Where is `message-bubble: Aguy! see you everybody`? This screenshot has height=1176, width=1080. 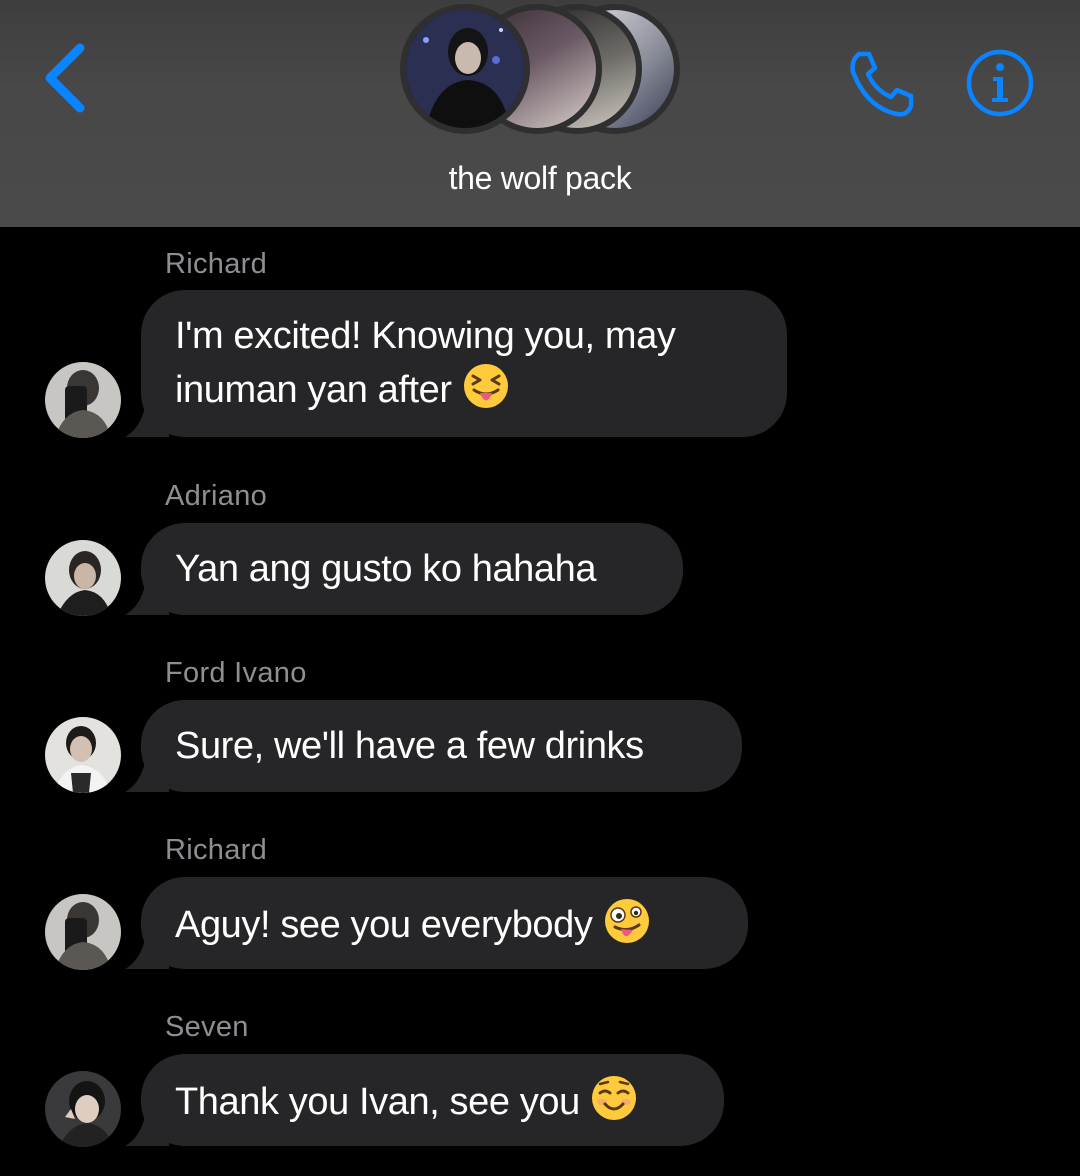 message-bubble: Aguy! see you everybody is located at coordinates (436, 923).